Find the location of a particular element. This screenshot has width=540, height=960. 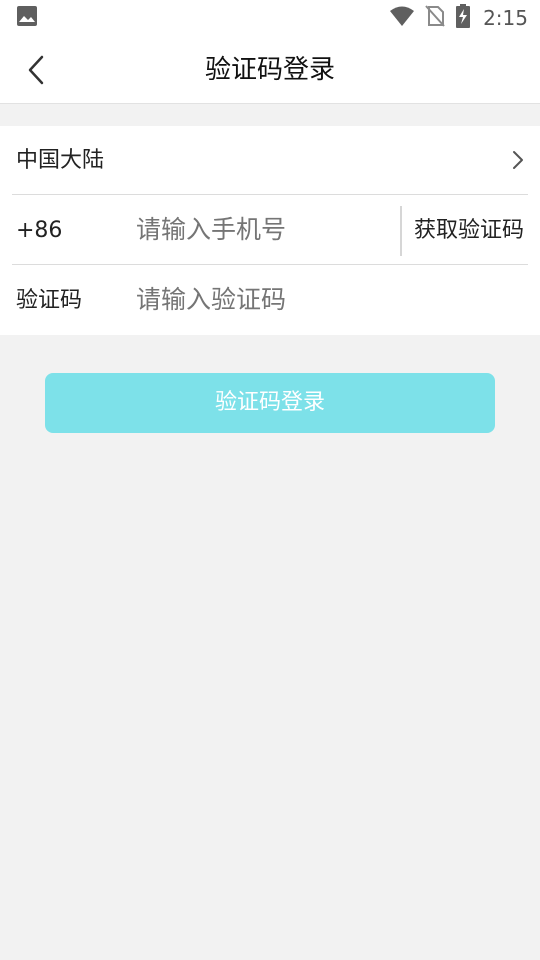

vertical-divider is located at coordinates (401, 231).